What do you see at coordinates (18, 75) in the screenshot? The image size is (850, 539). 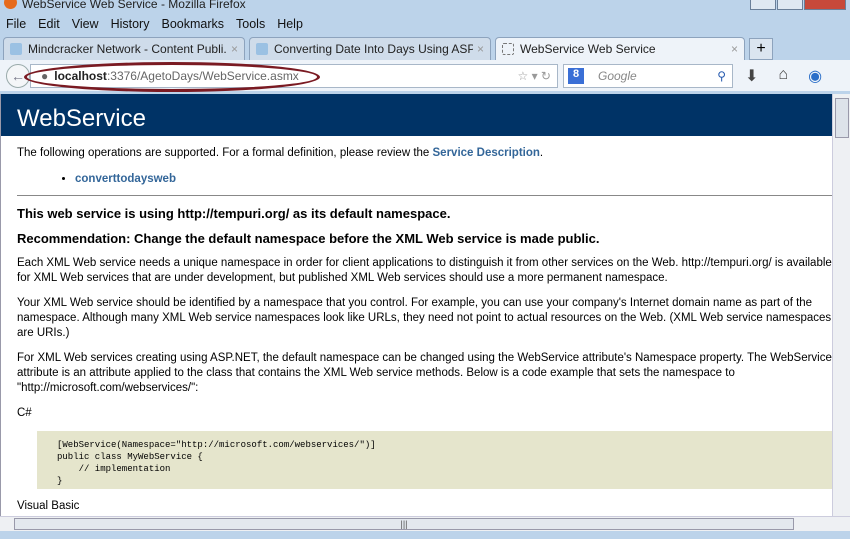 I see `back-button: ←` at bounding box center [18, 75].